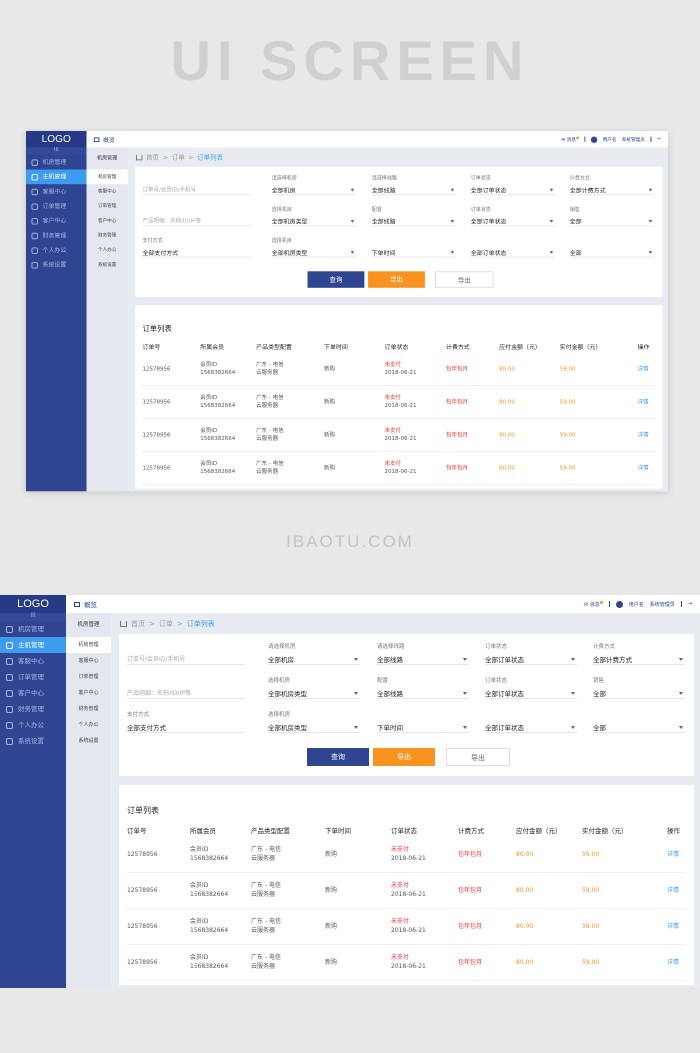 This screenshot has width=700, height=1053. I want to click on sidebar-item: 系统设置, so click(33, 741).